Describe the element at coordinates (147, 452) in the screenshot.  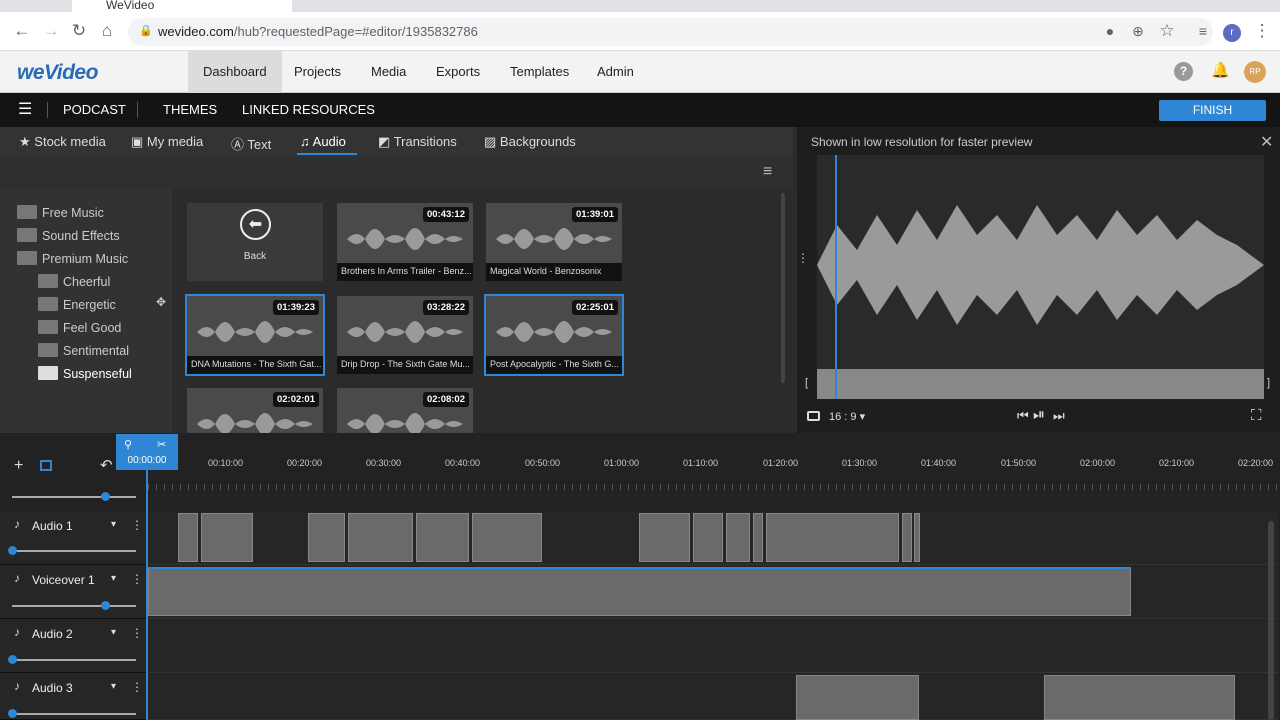
I see `playhead: ⚲ ✂ 00:00:00` at that location.